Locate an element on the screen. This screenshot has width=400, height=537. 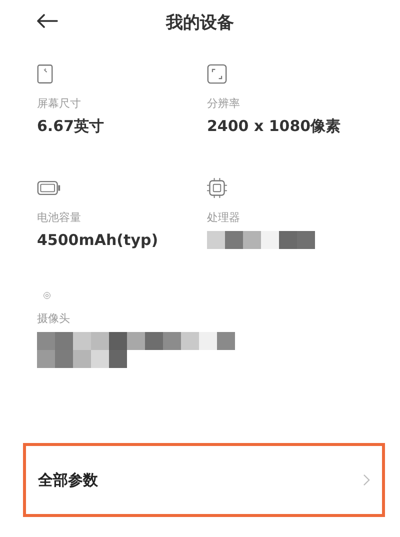
spec-label: 电池容量 is located at coordinates (59, 217).